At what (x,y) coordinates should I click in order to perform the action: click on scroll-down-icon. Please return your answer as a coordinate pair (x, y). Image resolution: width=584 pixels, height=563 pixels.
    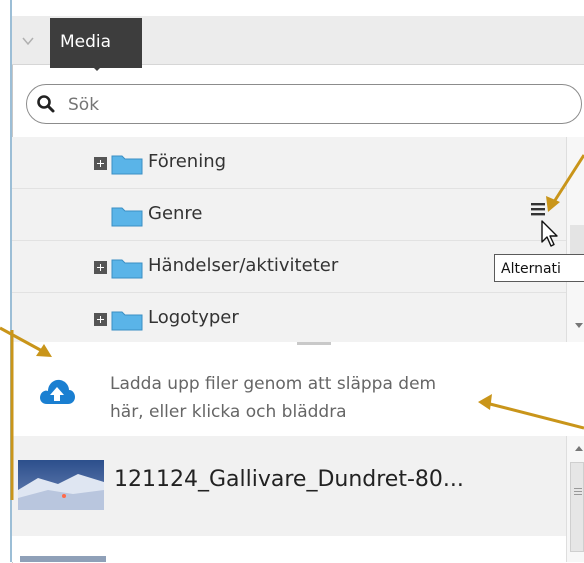
    Looking at the image, I should click on (579, 325).